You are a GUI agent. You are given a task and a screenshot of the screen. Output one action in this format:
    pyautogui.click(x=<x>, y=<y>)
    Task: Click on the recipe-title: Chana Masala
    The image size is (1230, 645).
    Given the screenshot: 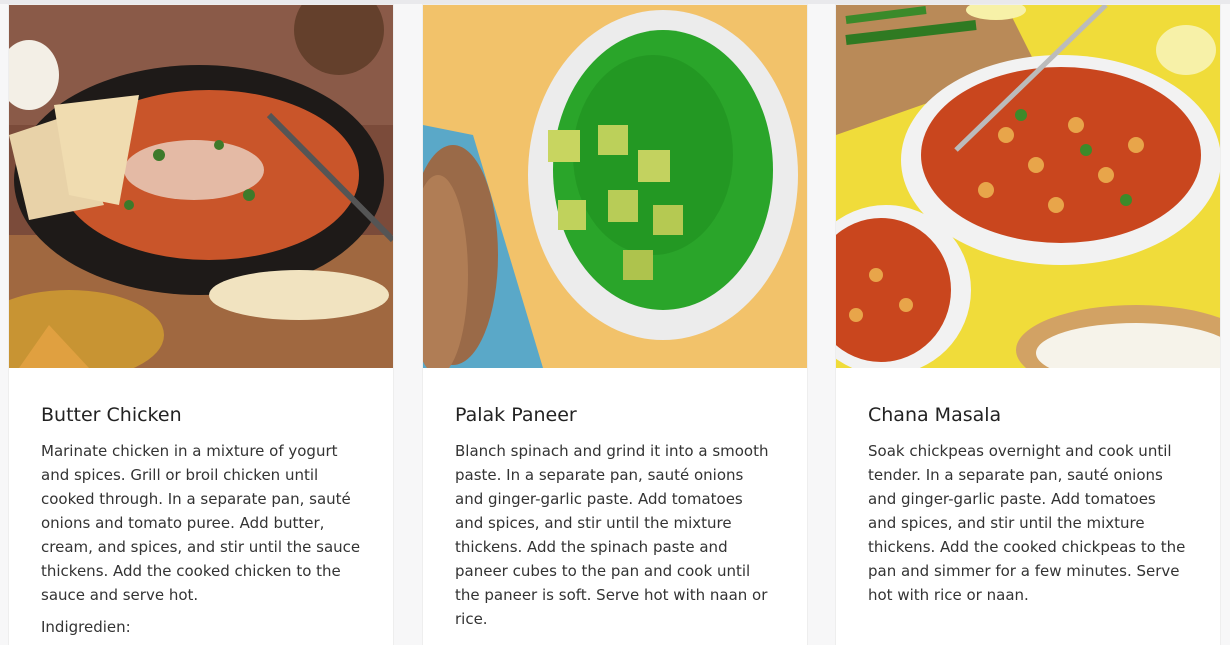 What is the action you would take?
    pyautogui.click(x=935, y=415)
    